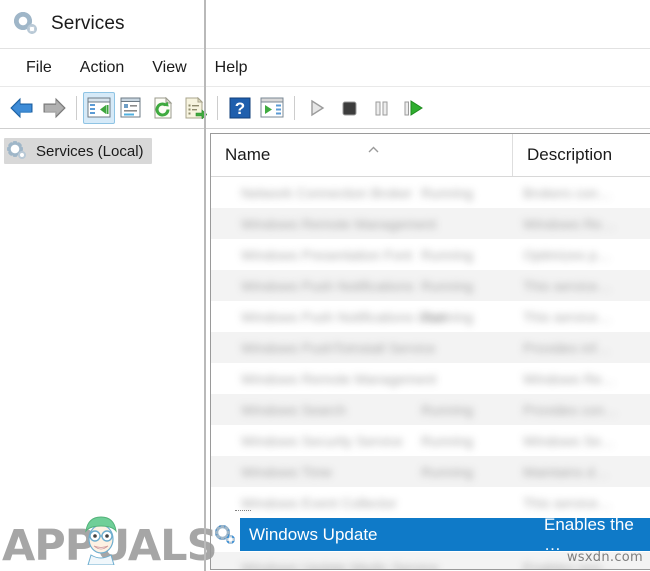 This screenshot has height=571, width=650. I want to click on menu-action: Action, so click(102, 68).